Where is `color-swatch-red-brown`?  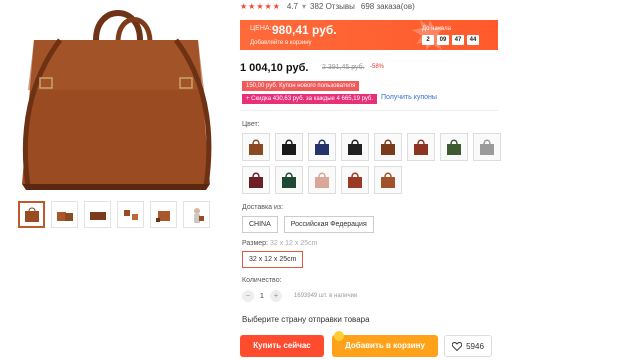 color-swatch-red-brown is located at coordinates (421, 147).